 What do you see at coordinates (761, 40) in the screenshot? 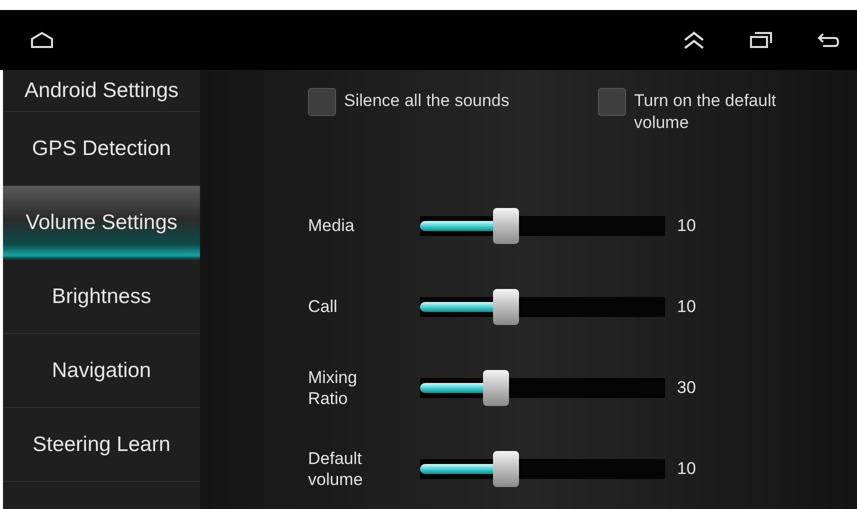
I see `recents-icon` at bounding box center [761, 40].